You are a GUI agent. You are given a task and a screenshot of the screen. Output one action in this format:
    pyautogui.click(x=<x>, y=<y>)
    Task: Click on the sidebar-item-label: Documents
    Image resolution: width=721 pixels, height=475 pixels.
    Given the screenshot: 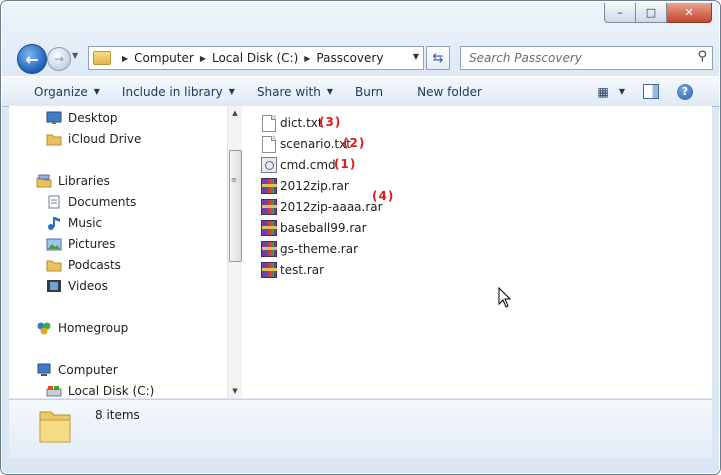 What is the action you would take?
    pyautogui.click(x=102, y=202)
    